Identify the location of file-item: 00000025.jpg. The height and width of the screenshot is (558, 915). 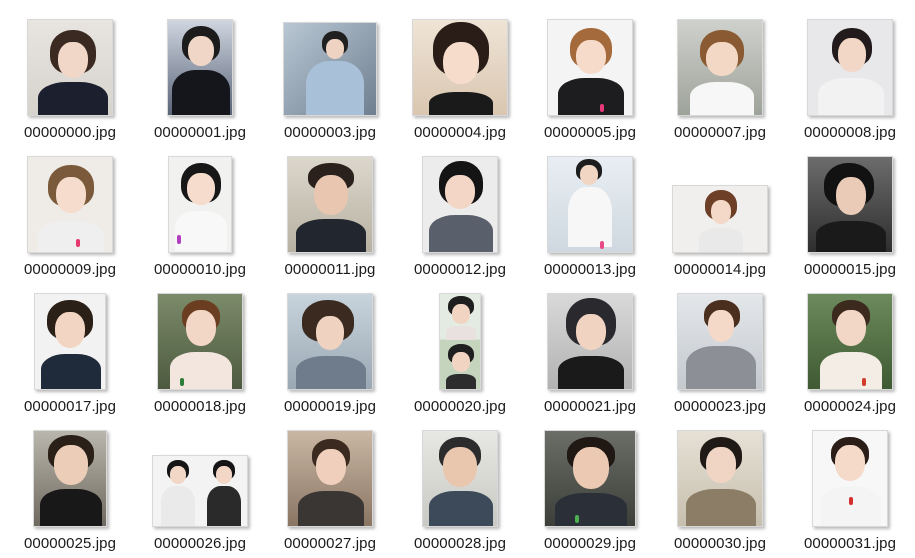
(70, 487).